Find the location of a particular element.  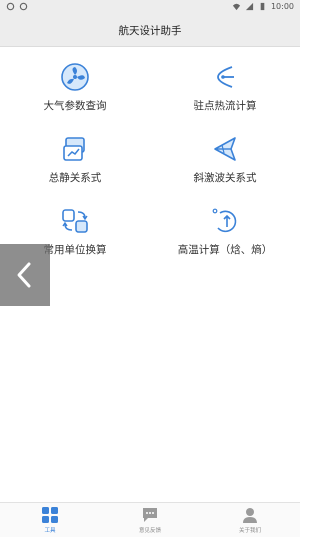

tab-about: 关于我们 is located at coordinates (250, 521).